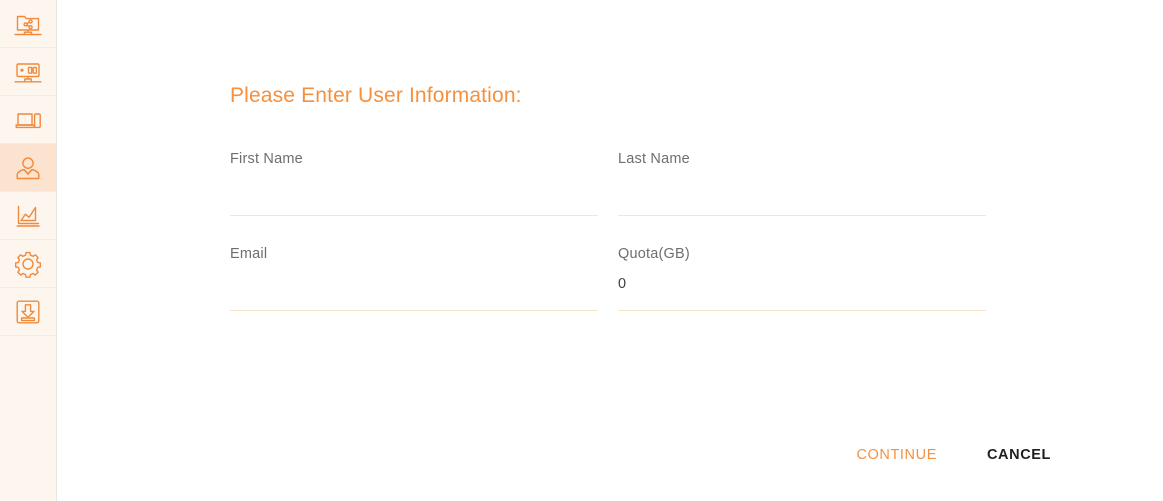 The height and width of the screenshot is (501, 1163). Describe the element at coordinates (610, 455) in the screenshot. I see `form-actions: CONTINUE CANCEL` at that location.